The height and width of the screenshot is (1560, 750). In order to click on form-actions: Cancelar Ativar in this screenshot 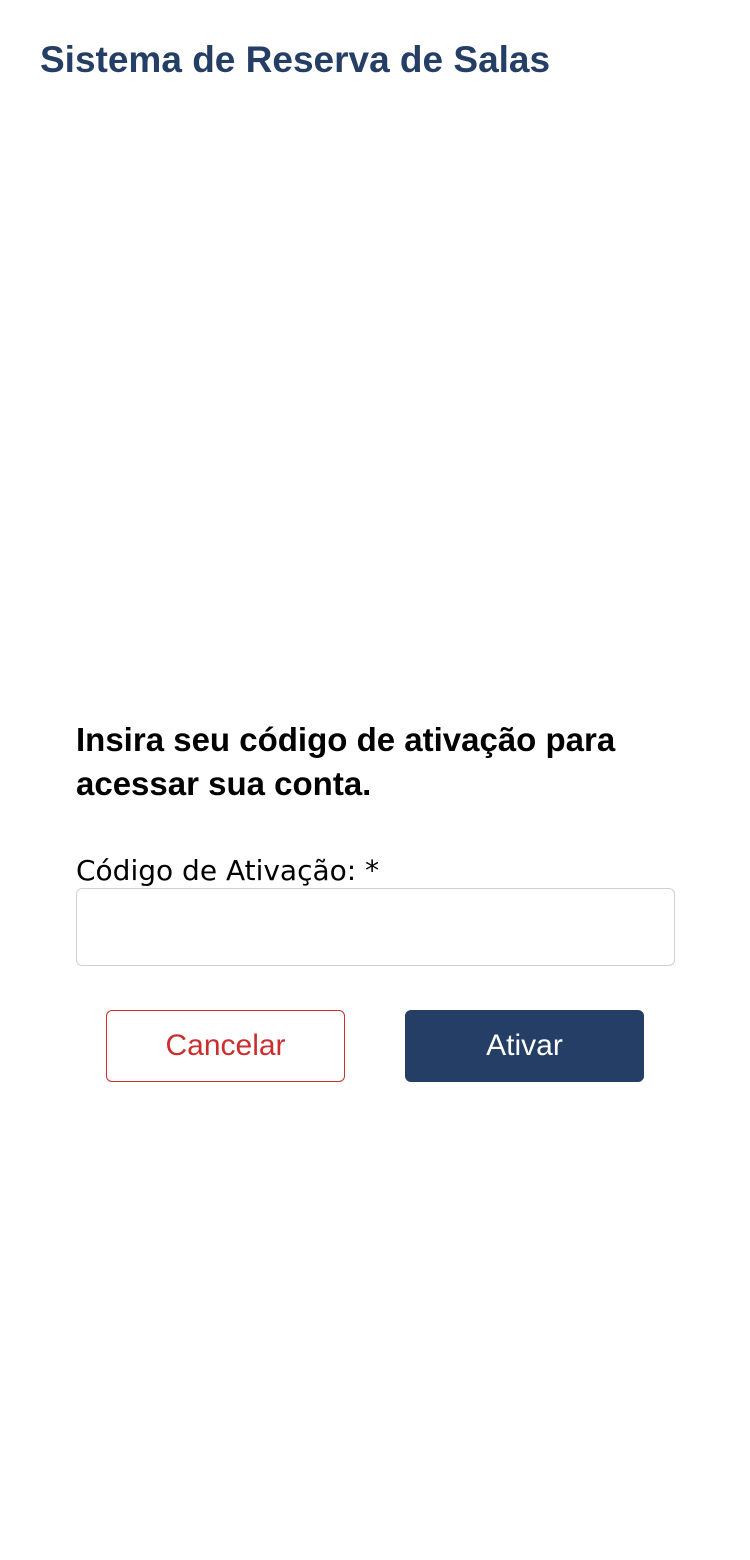, I will do `click(375, 1046)`.